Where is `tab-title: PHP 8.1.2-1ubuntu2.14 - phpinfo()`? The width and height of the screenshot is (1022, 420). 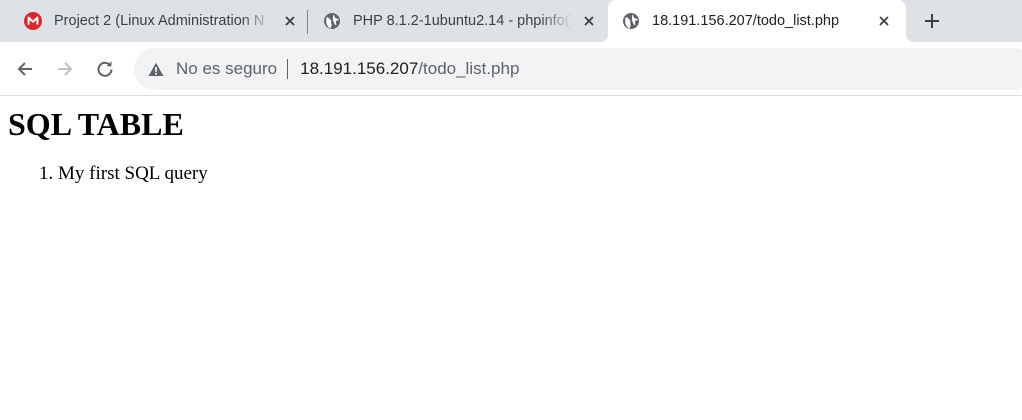 tab-title: PHP 8.1.2-1ubuntu2.14 - phpinfo() is located at coordinates (463, 21).